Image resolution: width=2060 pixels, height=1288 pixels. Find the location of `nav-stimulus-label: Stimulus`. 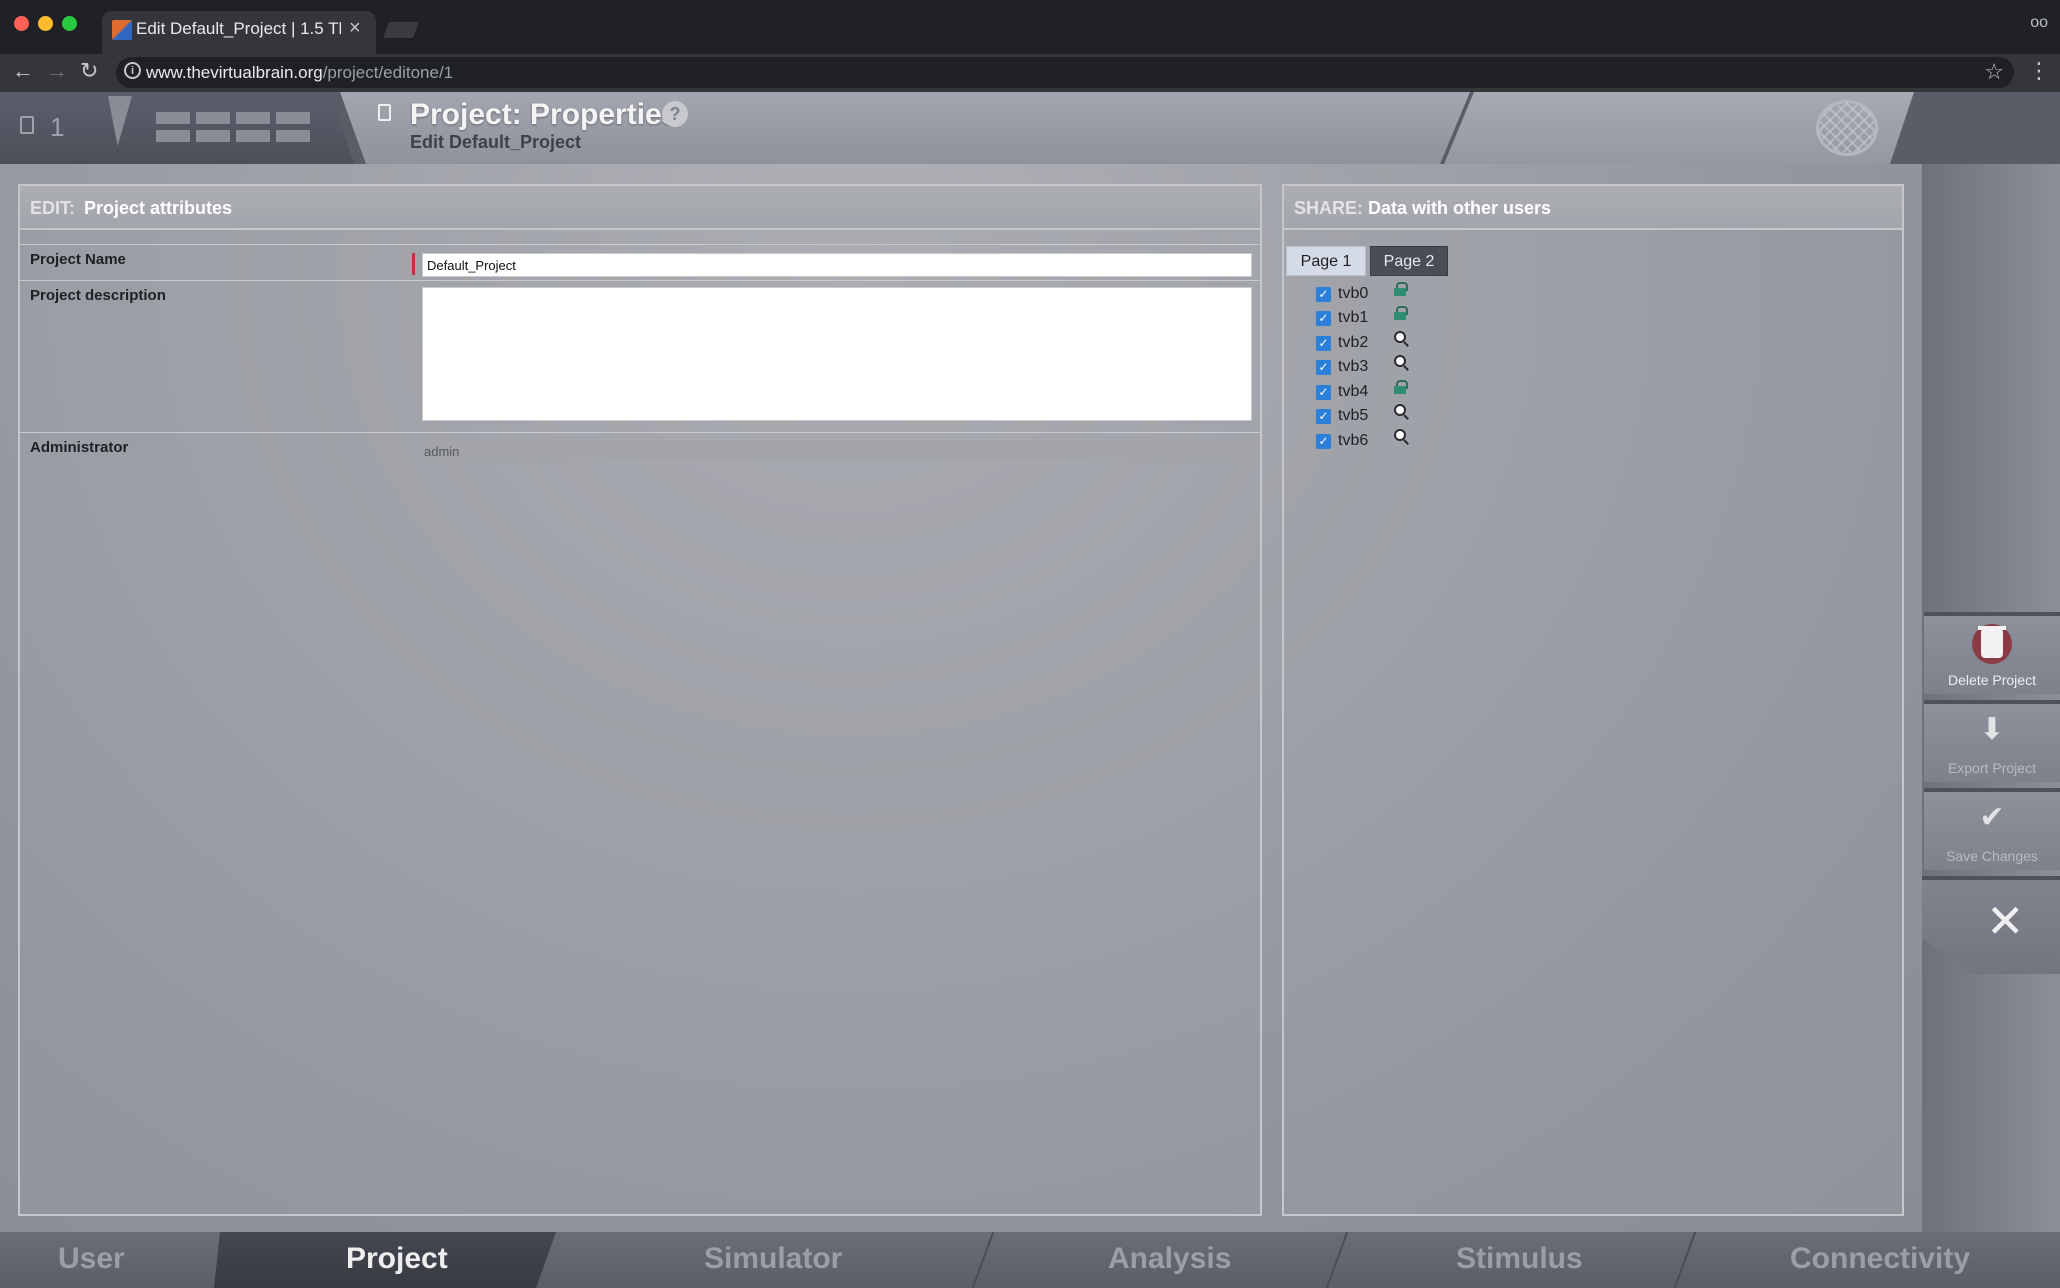

nav-stimulus-label: Stimulus is located at coordinates (1519, 1258).